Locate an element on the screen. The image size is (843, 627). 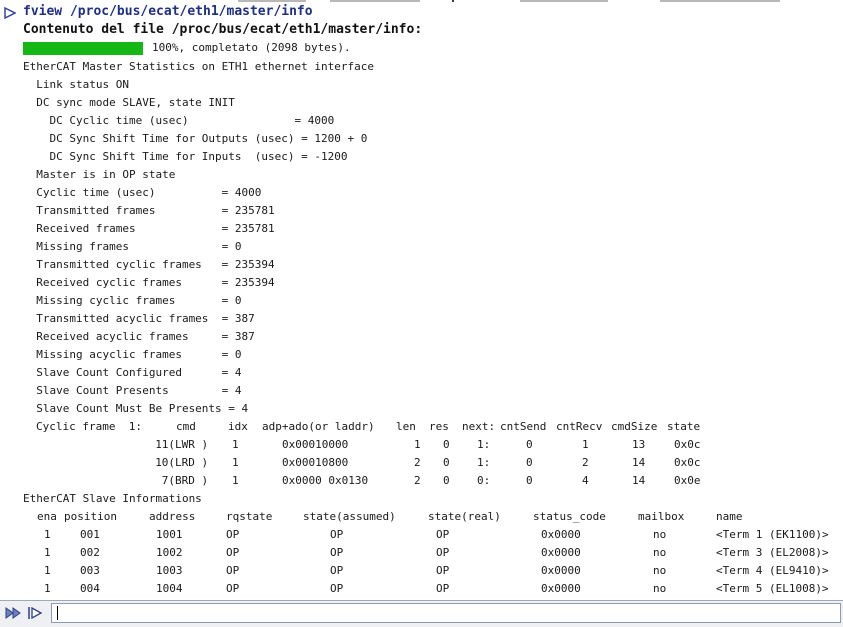
slave-cell: <Term 1 (EK1100)> is located at coordinates (772, 534).